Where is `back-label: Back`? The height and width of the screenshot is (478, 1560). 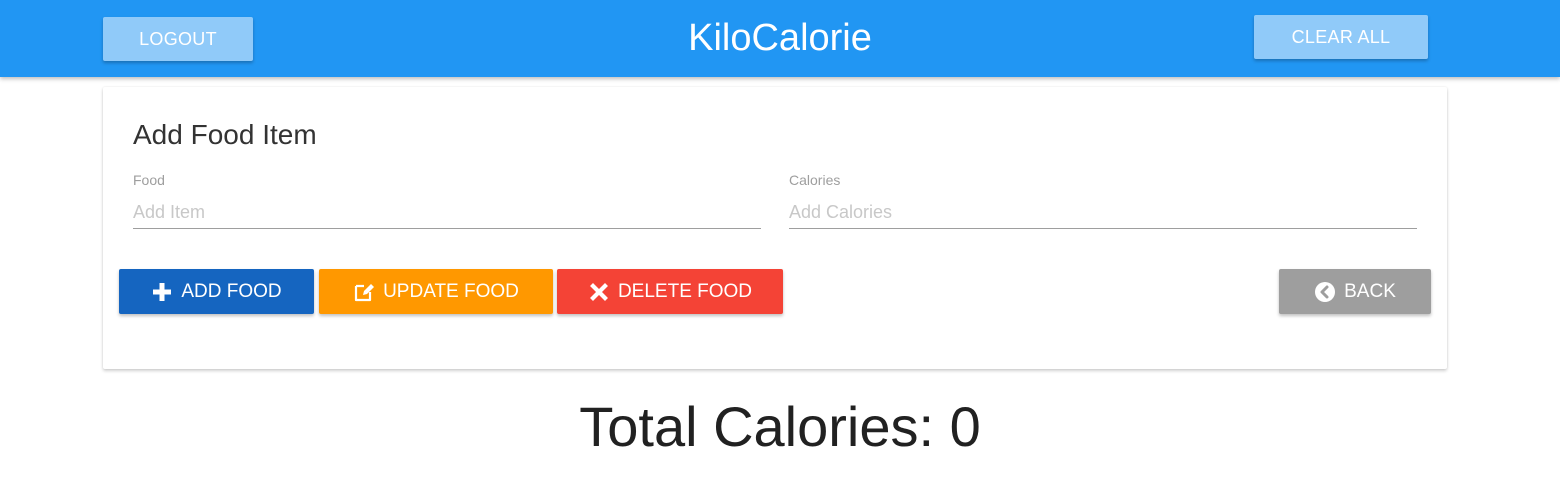 back-label: Back is located at coordinates (1370, 291).